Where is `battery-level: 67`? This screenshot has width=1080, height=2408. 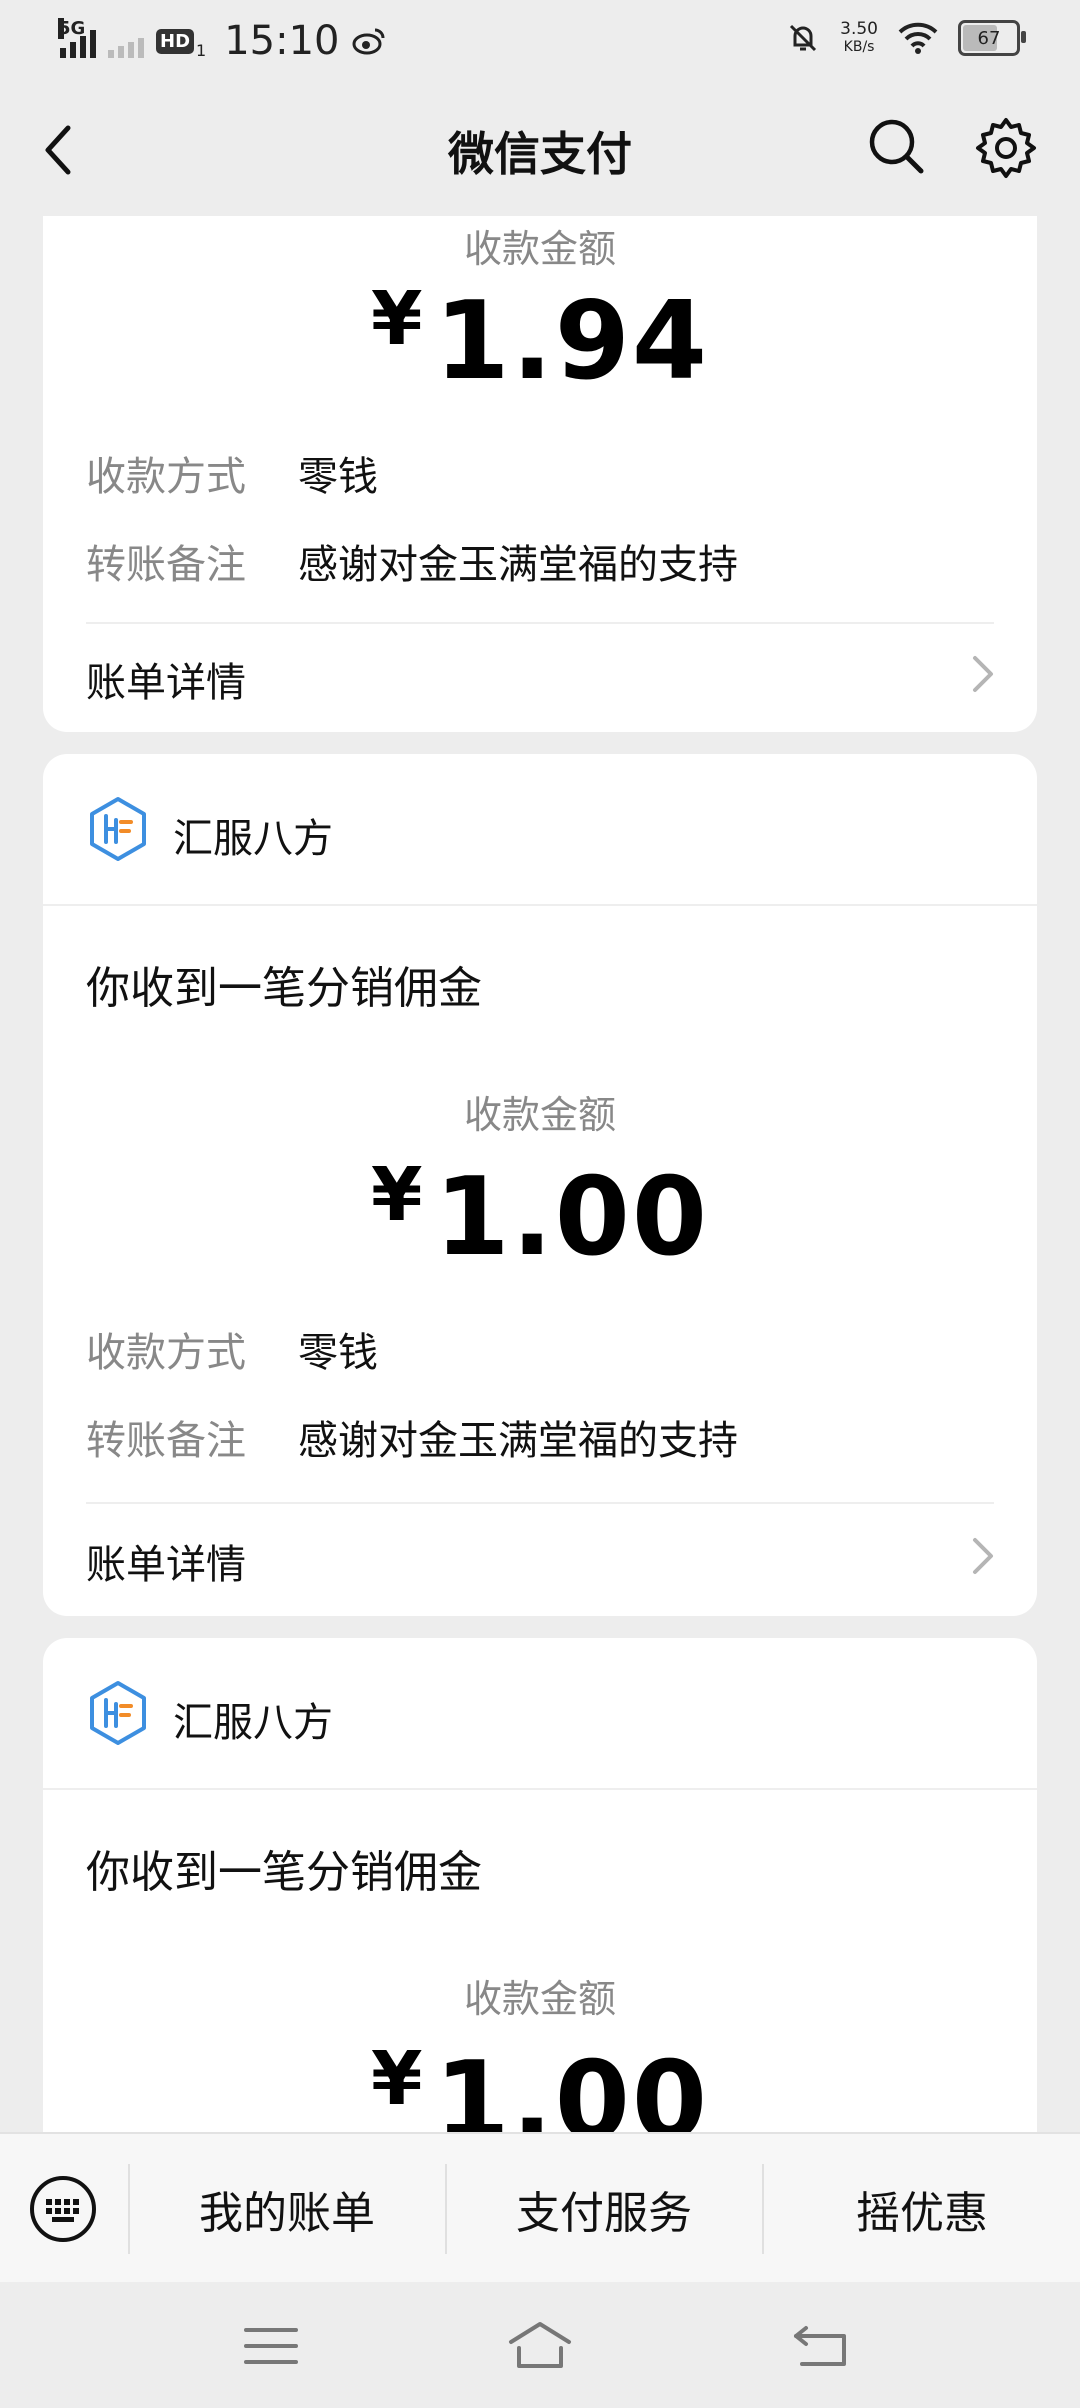 battery-level: 67 is located at coordinates (989, 38).